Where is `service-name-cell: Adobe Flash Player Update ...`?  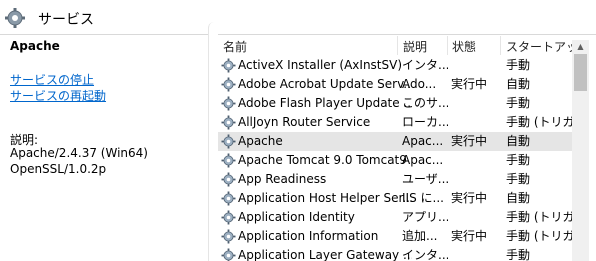
service-name-cell: Adobe Flash Player Update ... is located at coordinates (325, 103).